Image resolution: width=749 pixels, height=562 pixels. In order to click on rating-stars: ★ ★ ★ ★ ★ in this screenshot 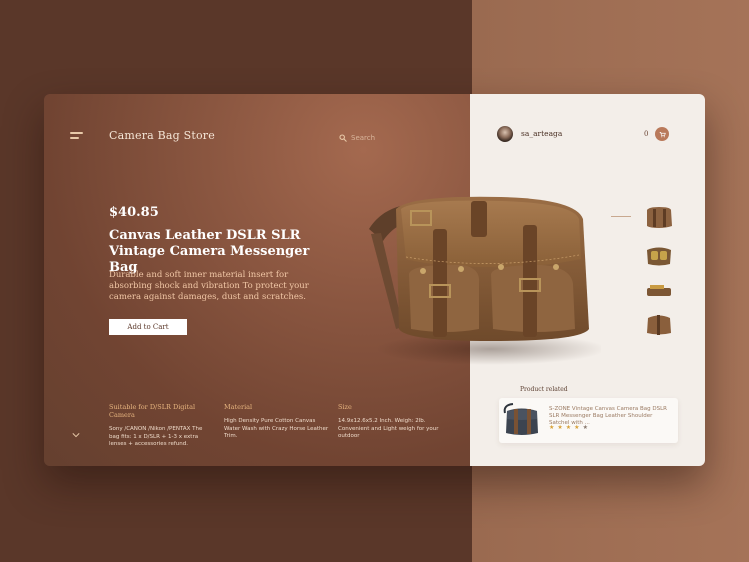, I will do `click(568, 428)`.